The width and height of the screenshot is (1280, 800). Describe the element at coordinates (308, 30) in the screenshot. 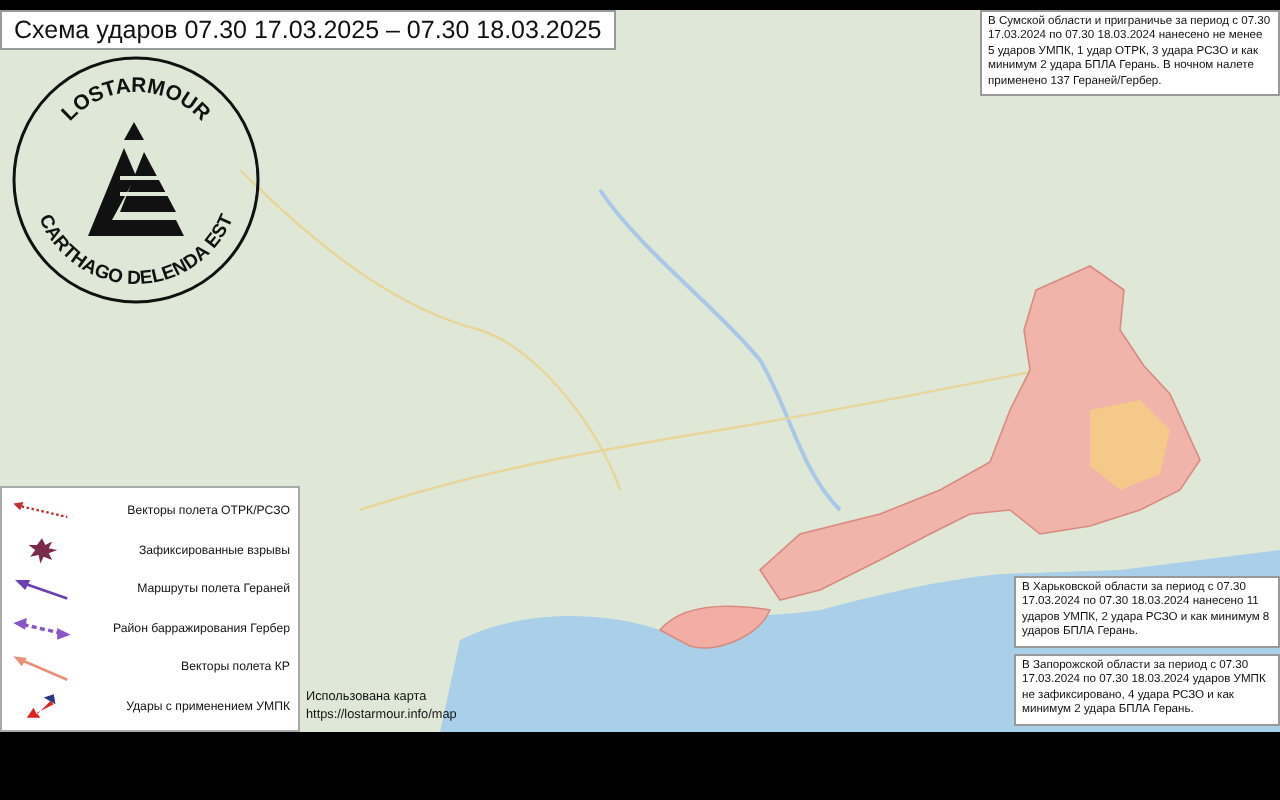

I see `map-title: Схема ударов 07.30 17.03.2025 – 07.30 18.03.2025` at that location.